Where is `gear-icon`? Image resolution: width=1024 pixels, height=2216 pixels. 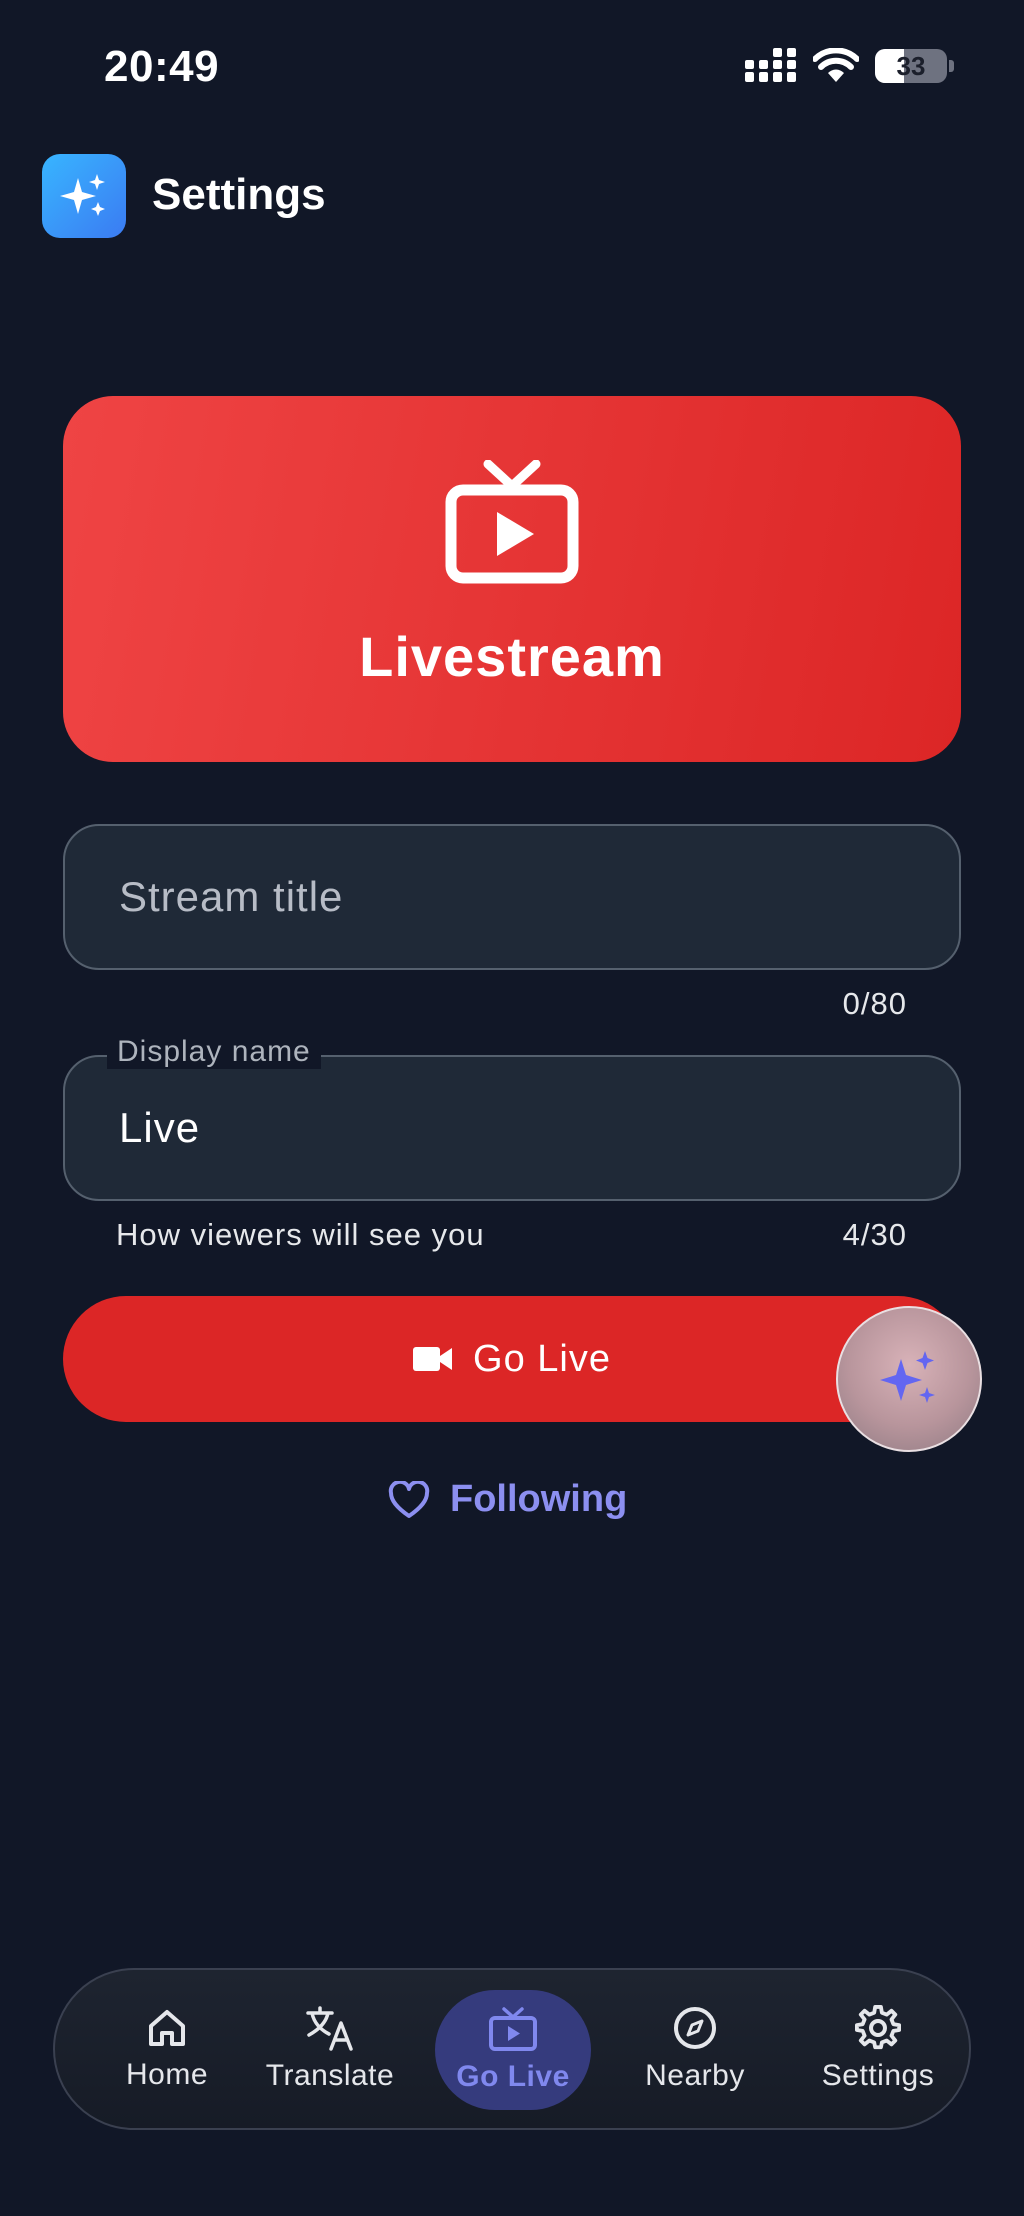
gear-icon is located at coordinates (878, 2027).